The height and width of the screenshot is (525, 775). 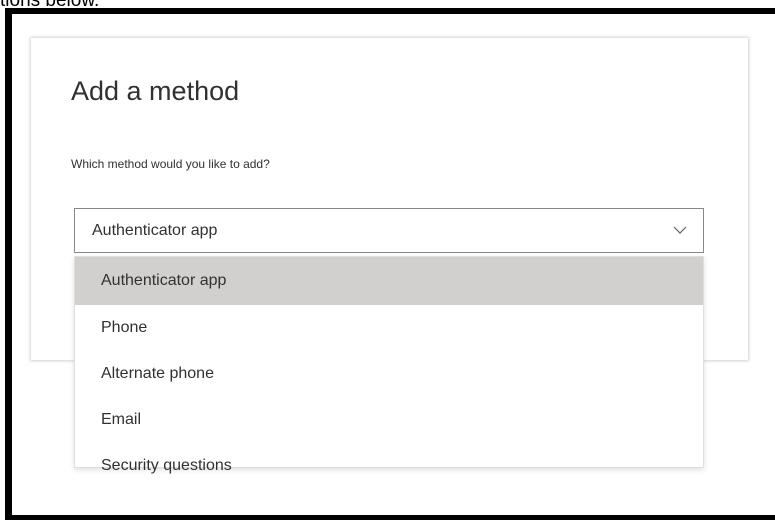 What do you see at coordinates (155, 230) in the screenshot?
I see `method-select-value: Authenticator app` at bounding box center [155, 230].